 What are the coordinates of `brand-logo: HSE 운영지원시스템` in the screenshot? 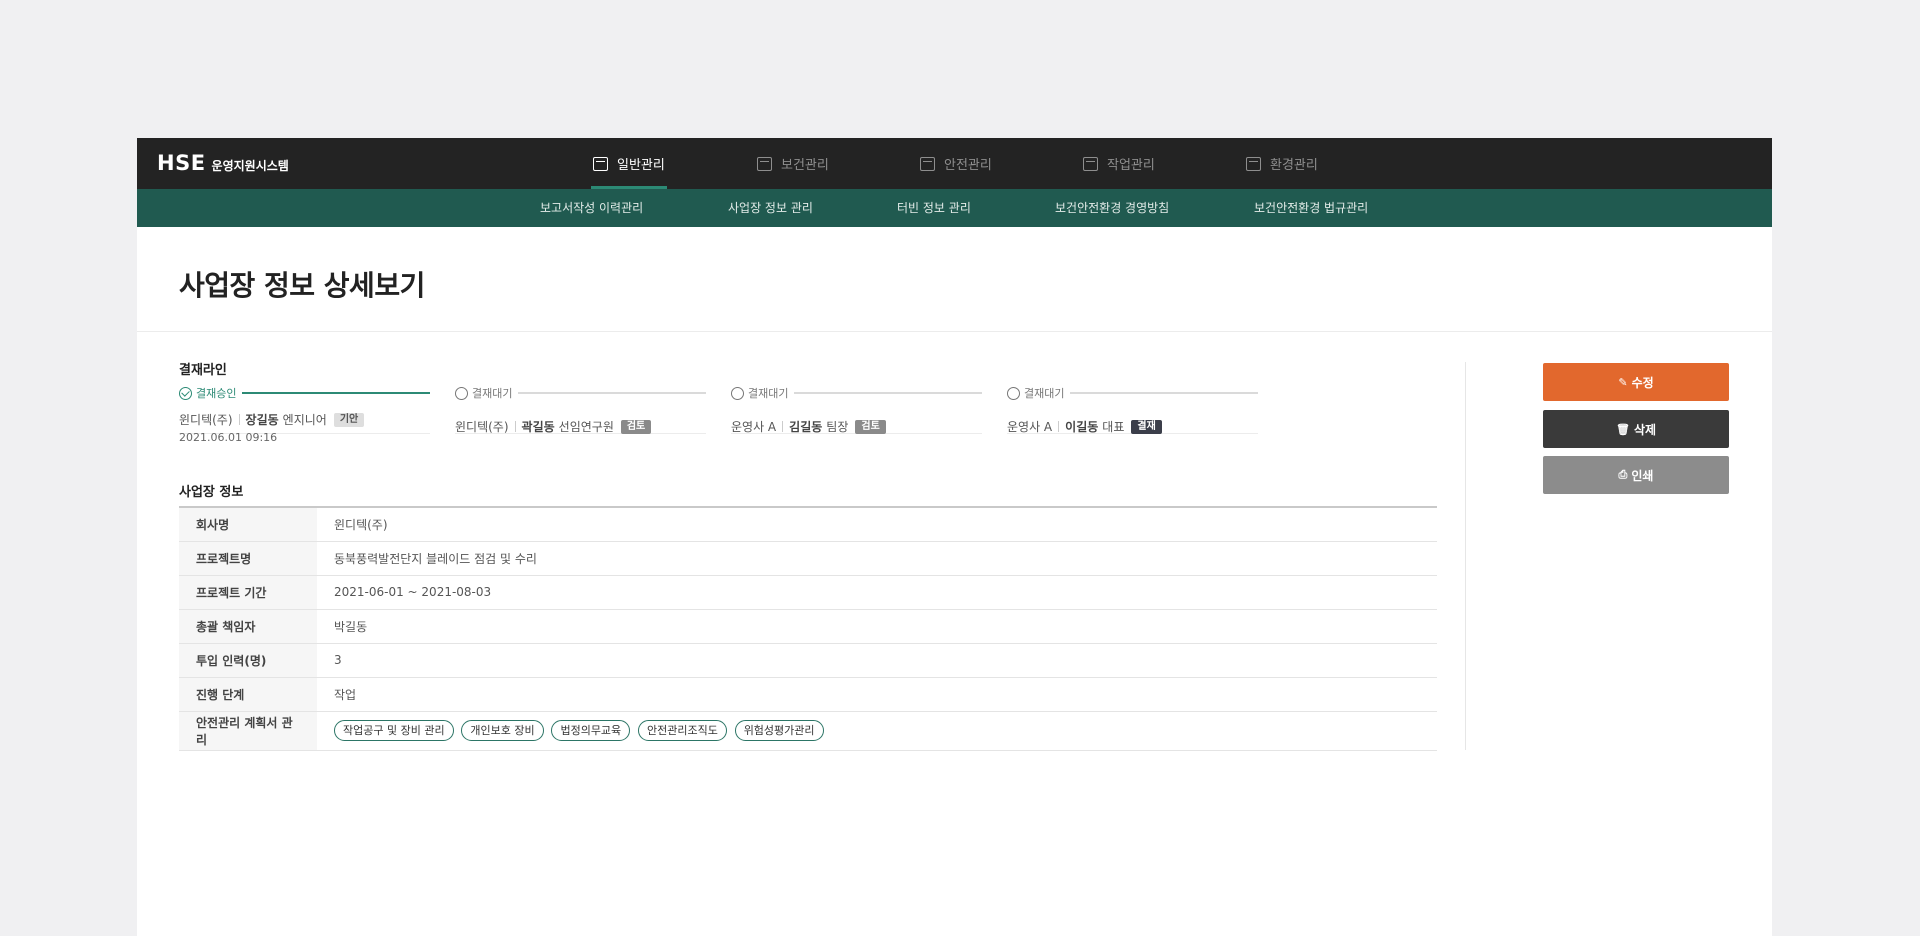 It's located at (223, 163).